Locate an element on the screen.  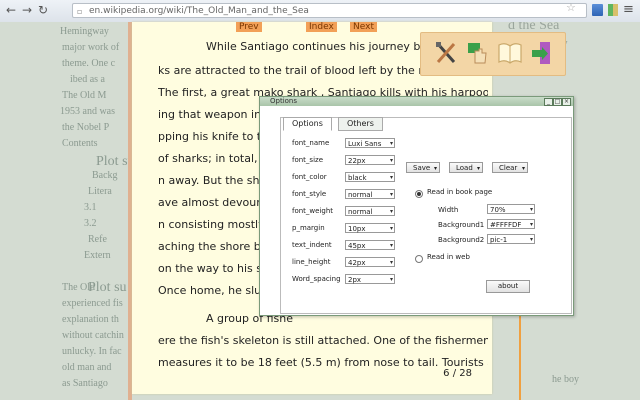
wiki-bg-line: Backg is located at coordinates (105, 175).